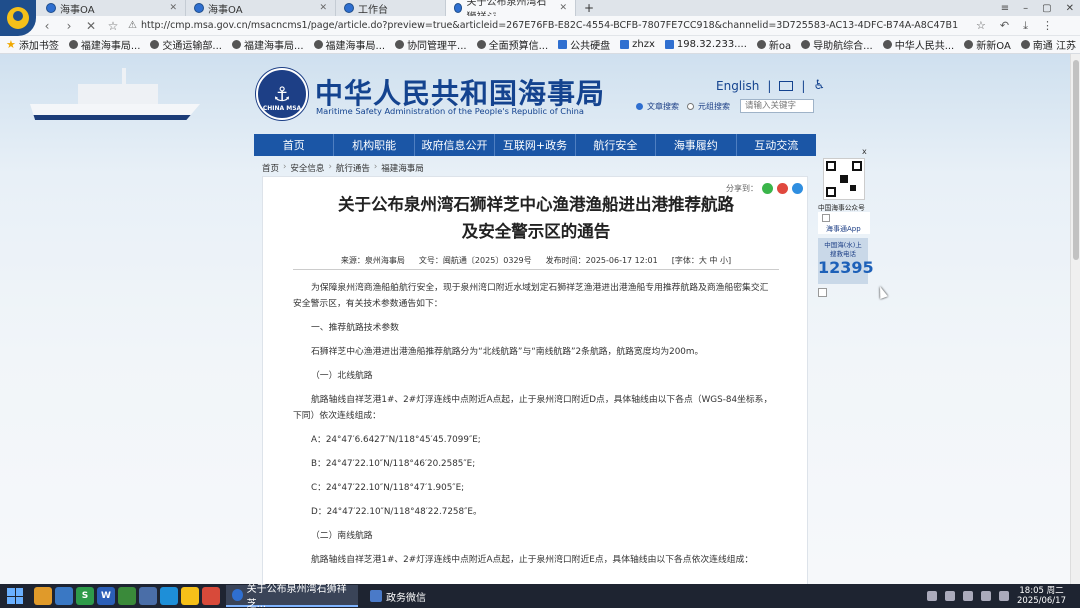  I want to click on mail-icon, so click(786, 85).